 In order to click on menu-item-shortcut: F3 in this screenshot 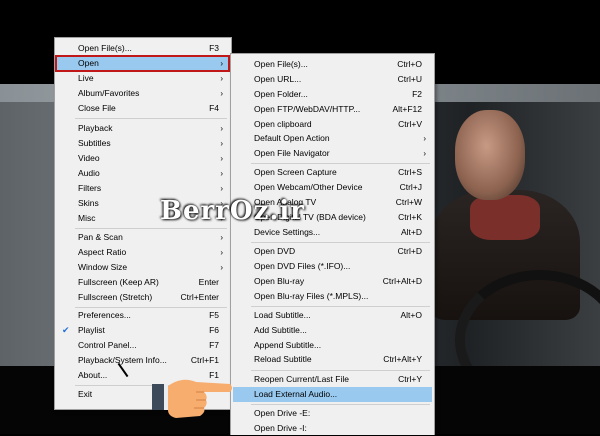, I will do `click(214, 48)`.